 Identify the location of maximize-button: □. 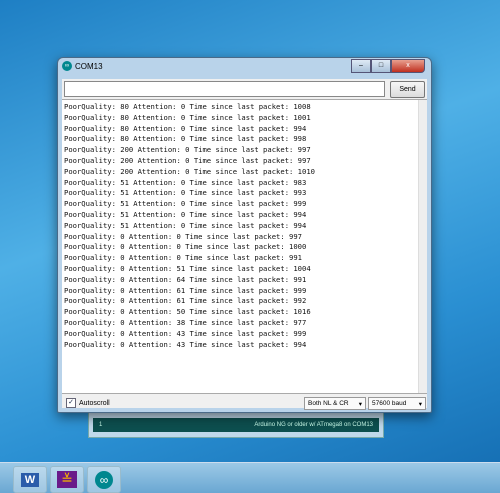
(381, 66).